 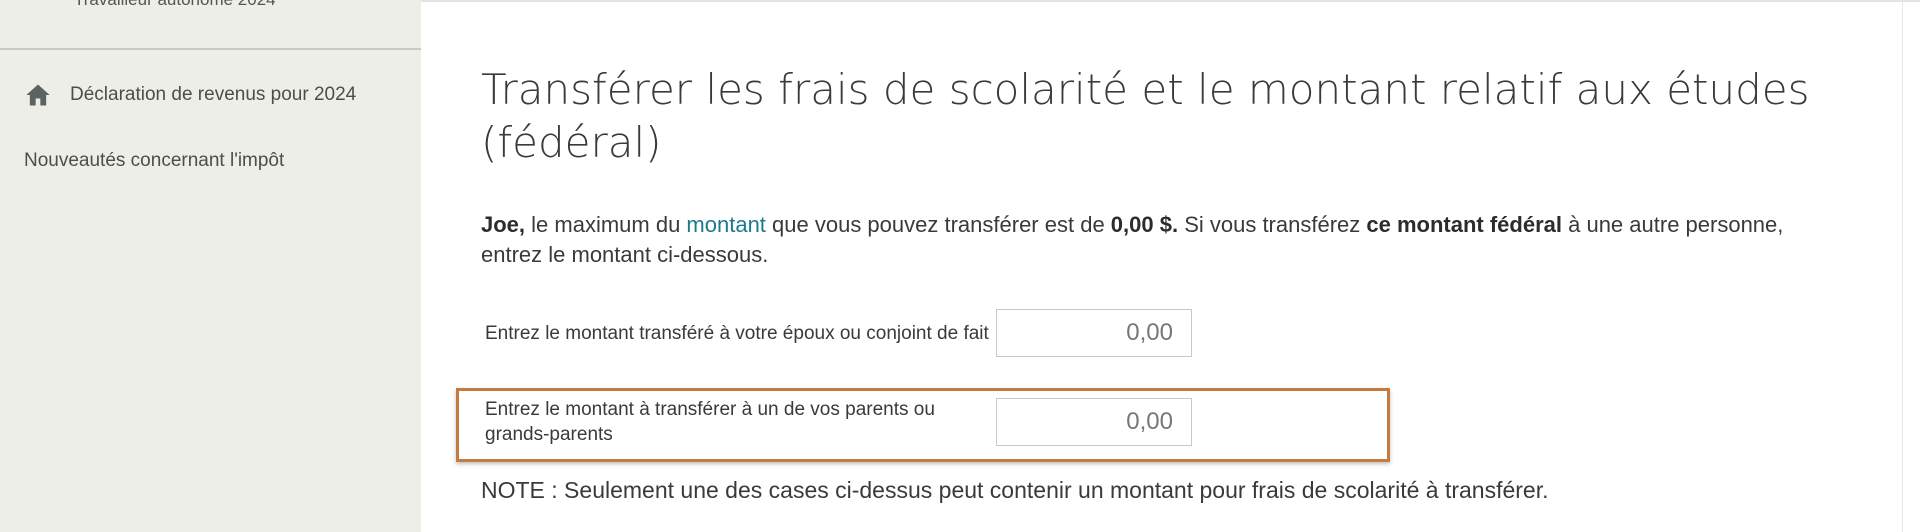 I want to click on intro-part-2: que vous pouvez transférer est de, so click(x=938, y=224).